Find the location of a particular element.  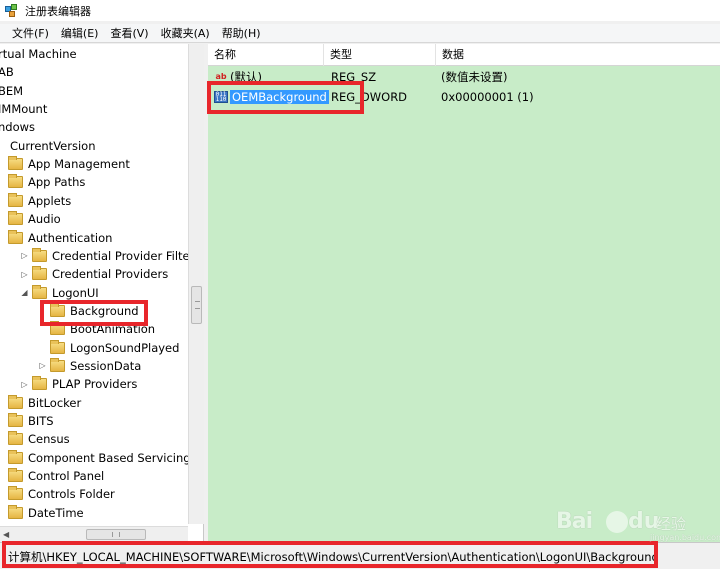

tree-item-label: PLAP Providers is located at coordinates (95, 384).